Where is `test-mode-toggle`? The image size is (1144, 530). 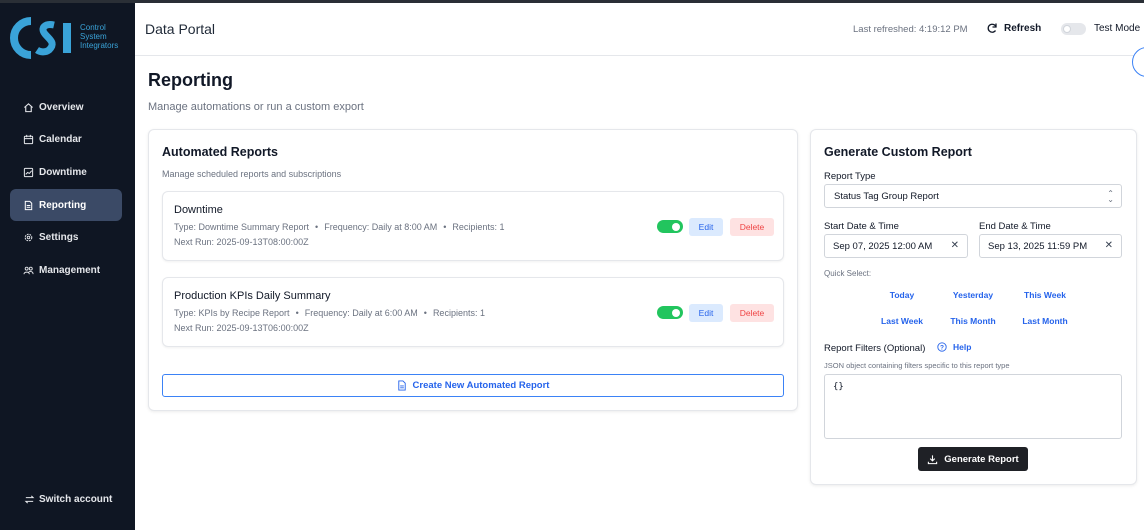 test-mode-toggle is located at coordinates (1073, 29).